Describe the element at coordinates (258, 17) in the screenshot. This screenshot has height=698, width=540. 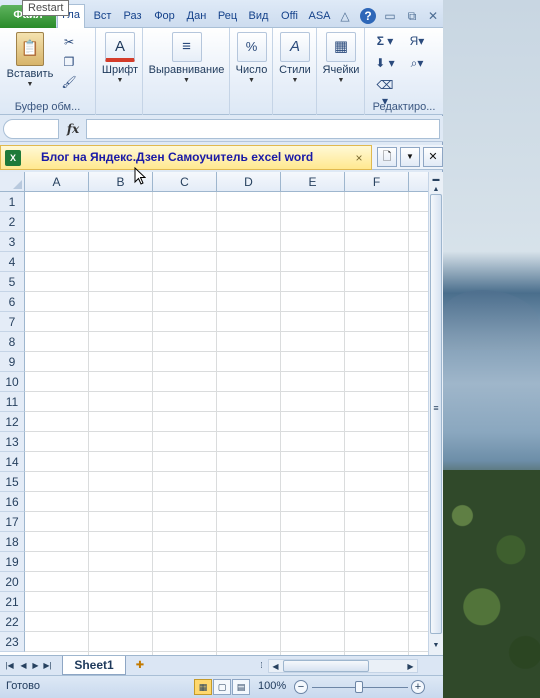
I see `tab-view: Вид` at that location.